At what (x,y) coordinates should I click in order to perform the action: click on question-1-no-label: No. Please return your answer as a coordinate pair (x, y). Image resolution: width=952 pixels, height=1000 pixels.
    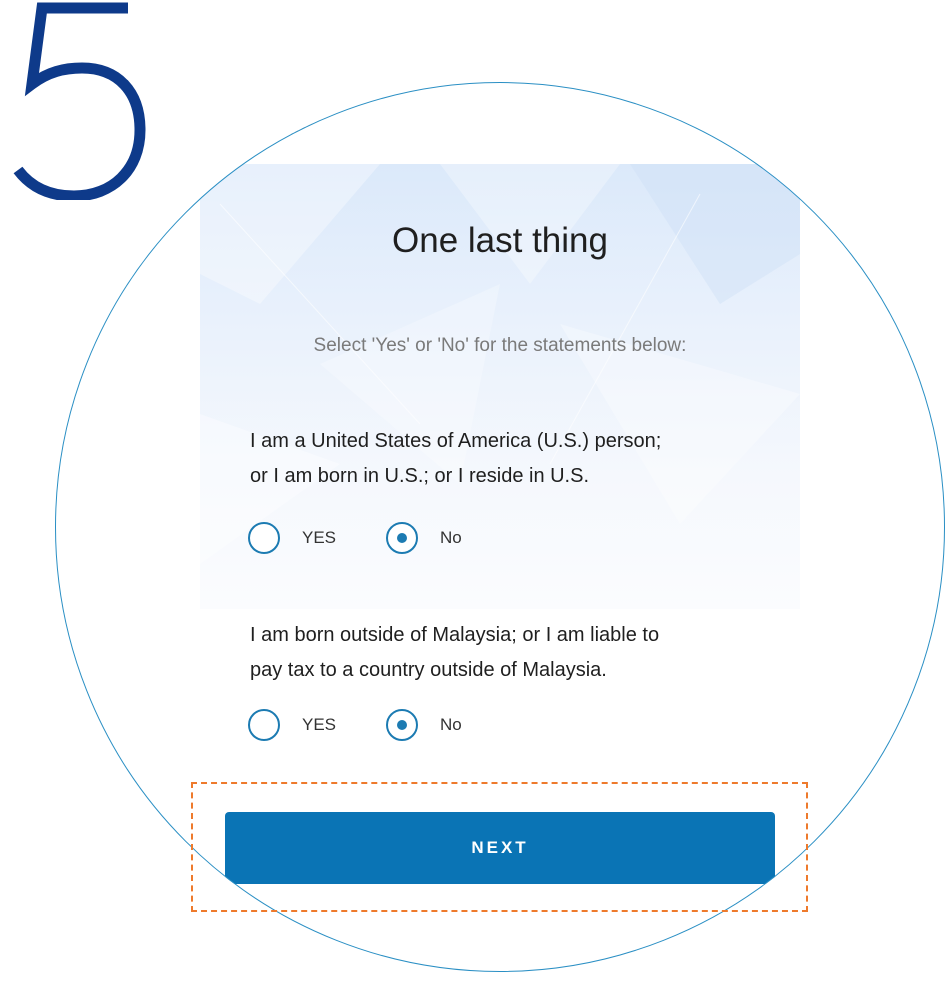
    Looking at the image, I should click on (451, 537).